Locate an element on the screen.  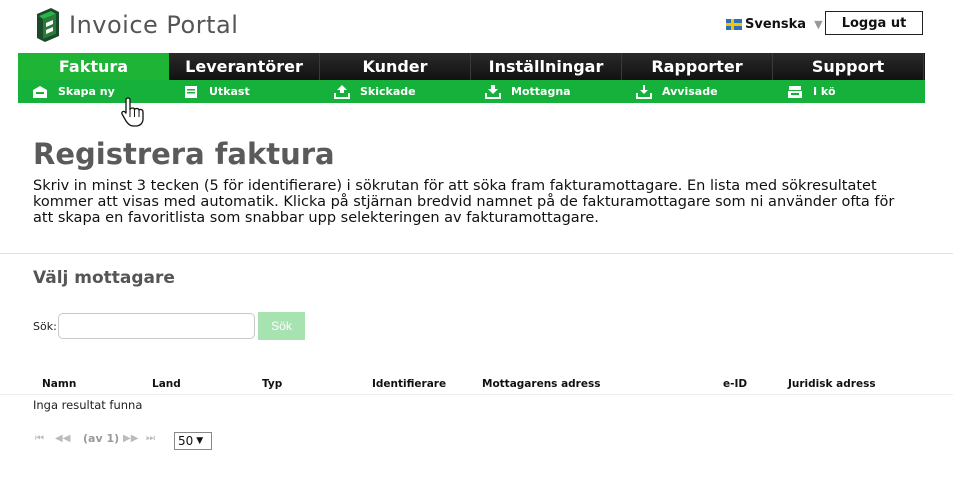
column-header-land: Land is located at coordinates (166, 384).